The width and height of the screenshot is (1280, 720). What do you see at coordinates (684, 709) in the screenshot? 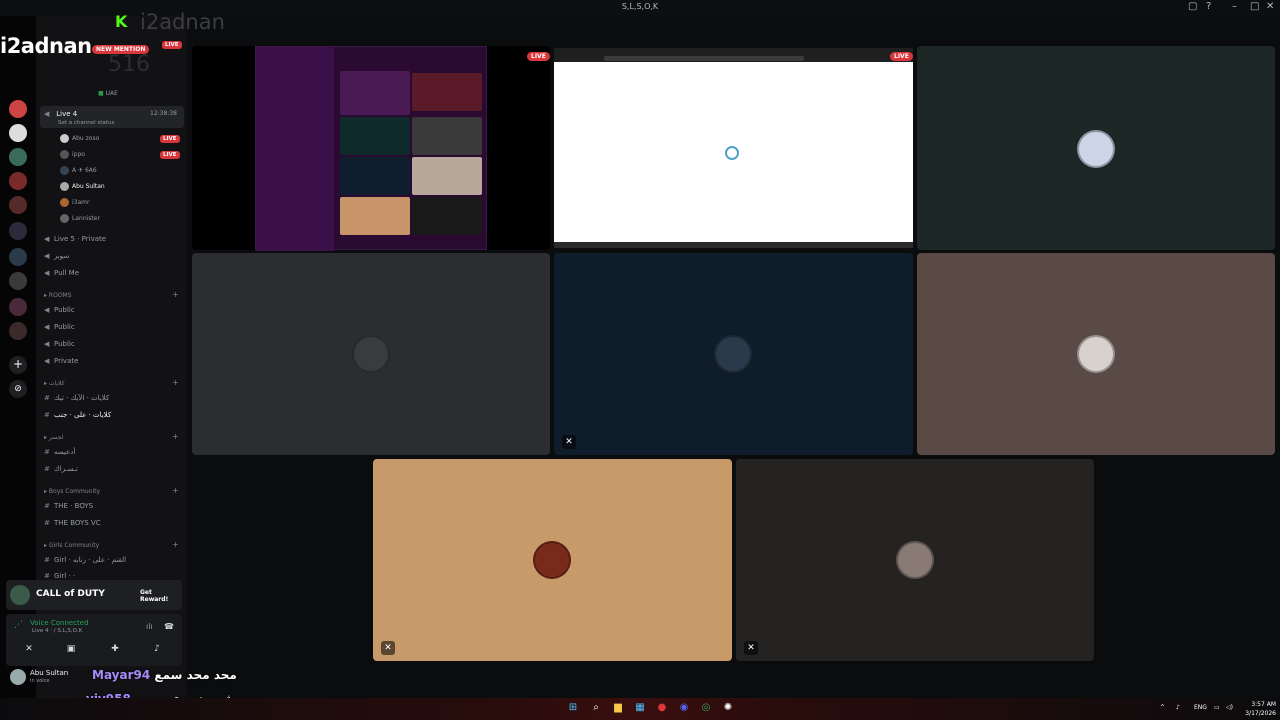
I see `discord-icon: ◉` at bounding box center [684, 709].